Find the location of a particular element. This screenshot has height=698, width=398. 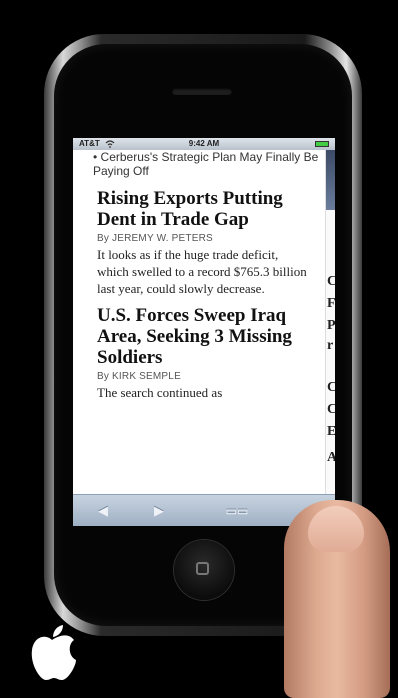

adjacent-column-image is located at coordinates (330, 180).